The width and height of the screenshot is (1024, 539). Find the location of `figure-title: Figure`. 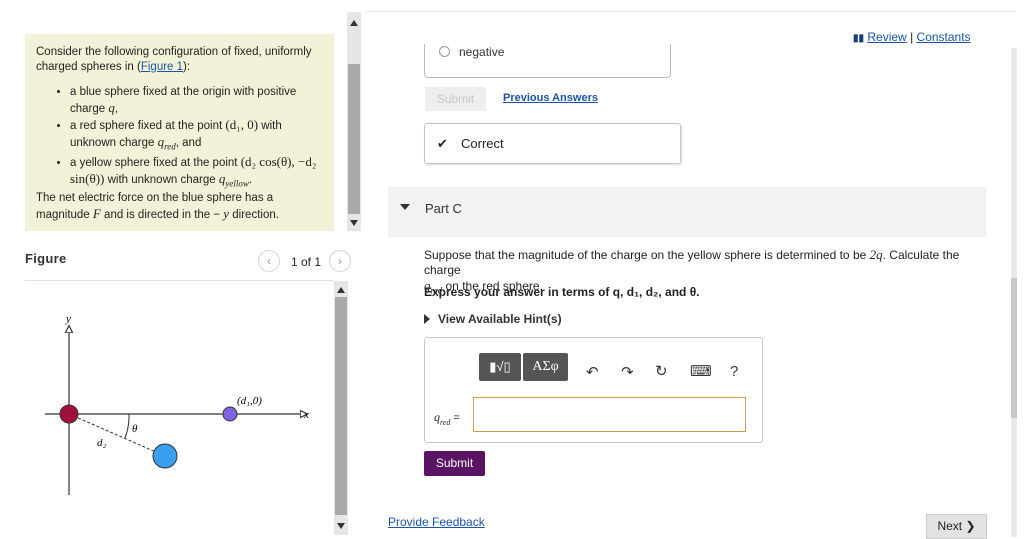

figure-title: Figure is located at coordinates (46, 258).